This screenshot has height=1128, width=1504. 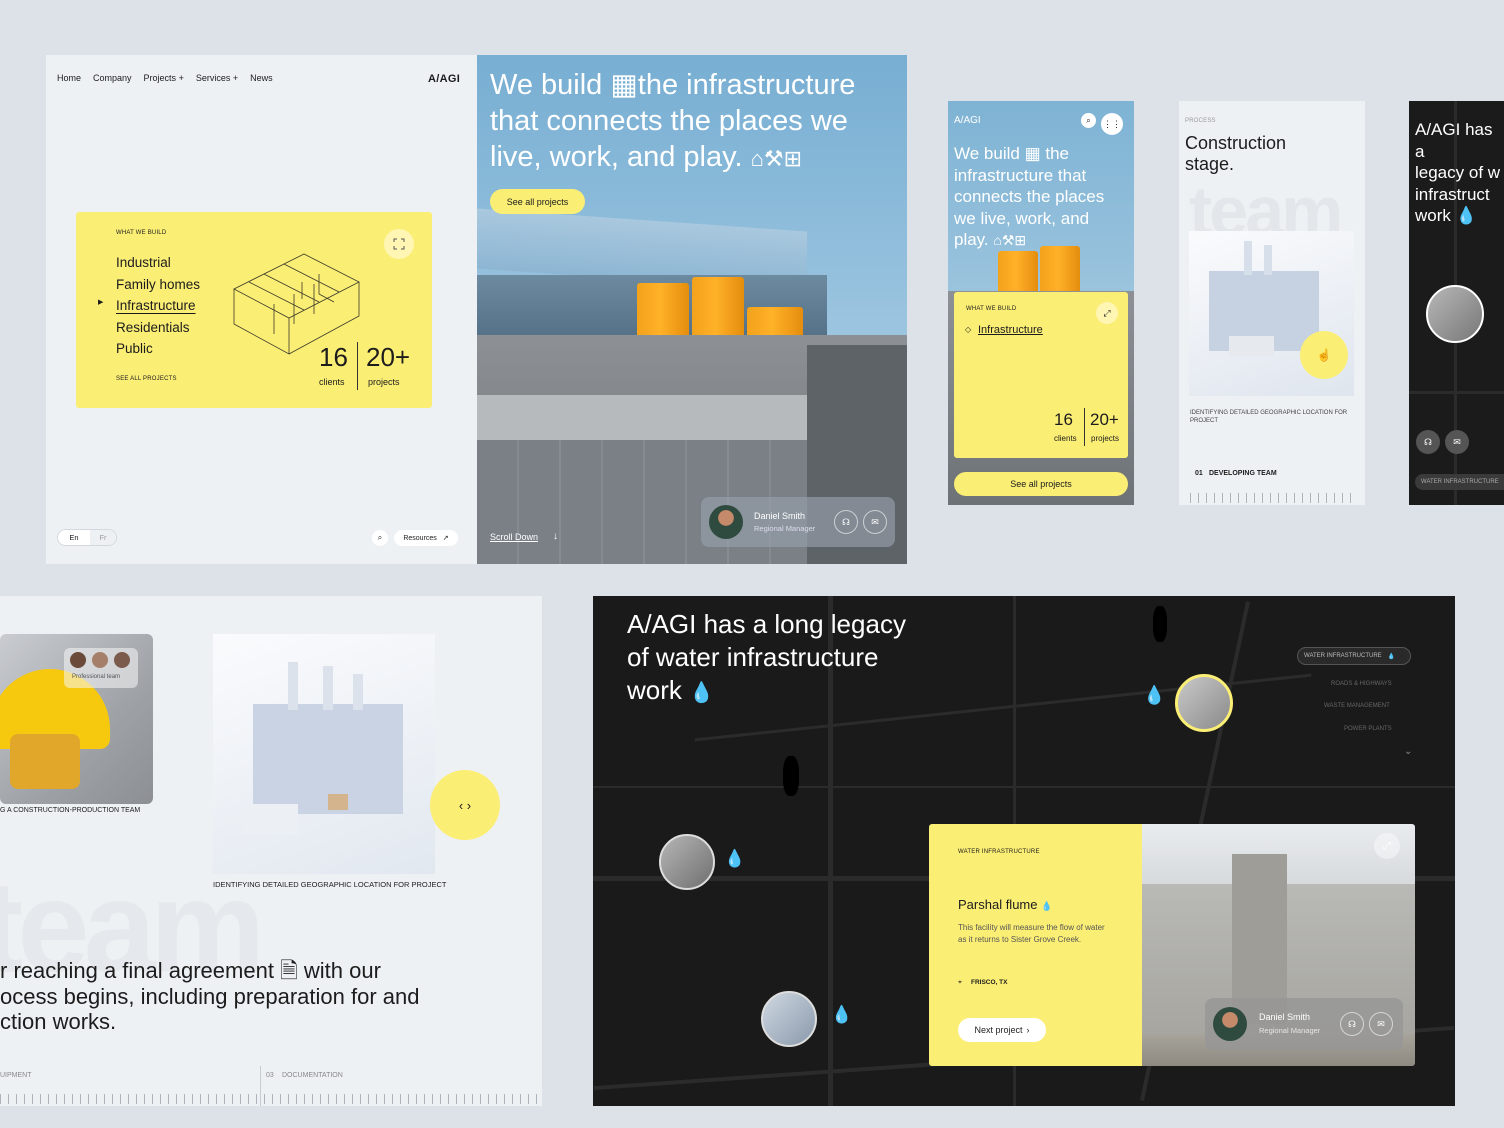 What do you see at coordinates (555, 536) in the screenshot?
I see `arrow-down-icon: ↓` at bounding box center [555, 536].